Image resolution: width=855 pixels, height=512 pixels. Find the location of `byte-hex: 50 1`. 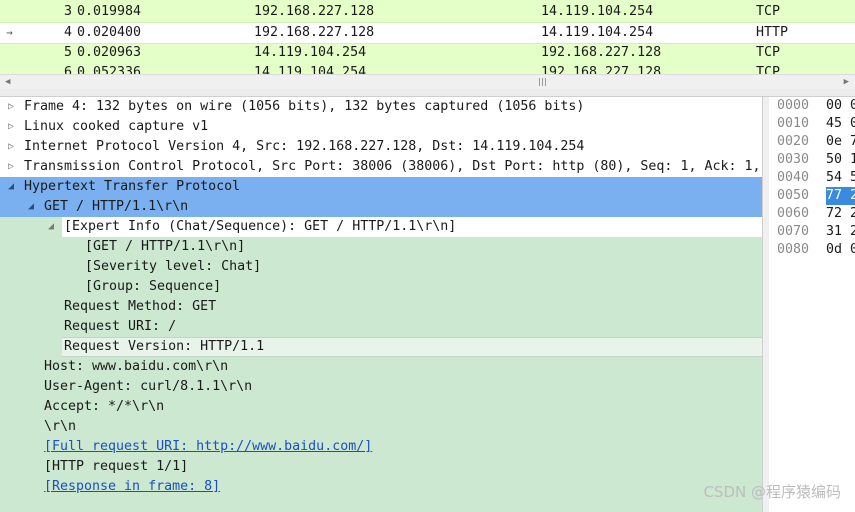

byte-hex: 50 1 is located at coordinates (840, 160).